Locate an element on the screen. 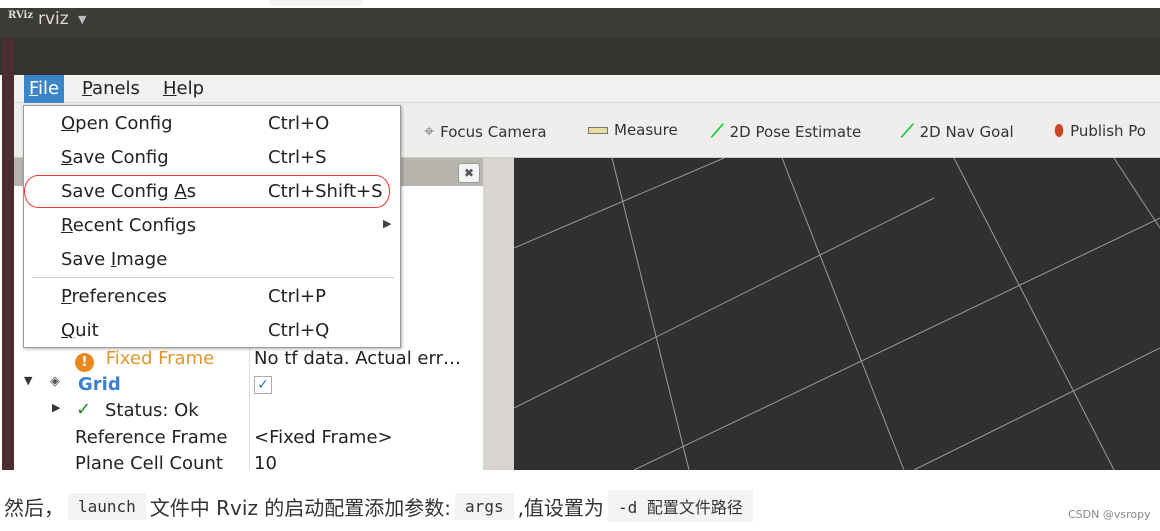 This screenshot has width=1160, height=531. status-label: Status: Ok is located at coordinates (152, 410).